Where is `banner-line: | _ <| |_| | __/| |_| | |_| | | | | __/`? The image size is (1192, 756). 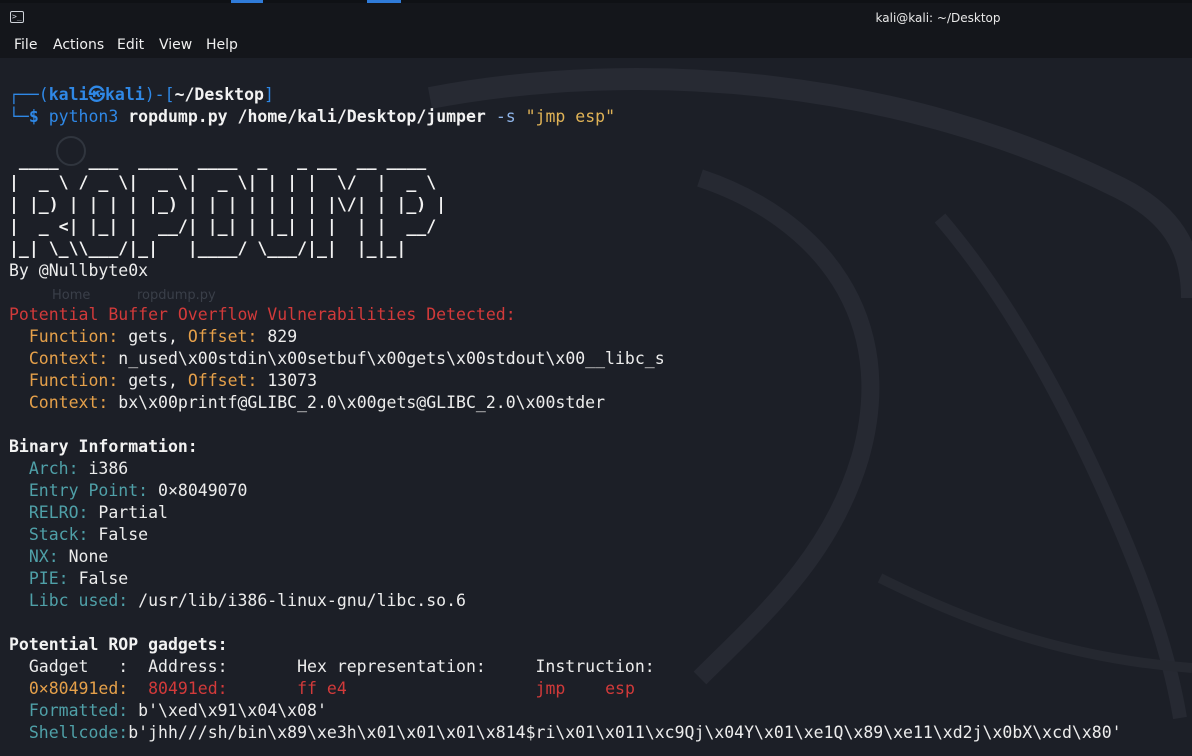
banner-line: | _ <| |_| | __/| |_| | |_| | | | | __/ is located at coordinates (228, 226).